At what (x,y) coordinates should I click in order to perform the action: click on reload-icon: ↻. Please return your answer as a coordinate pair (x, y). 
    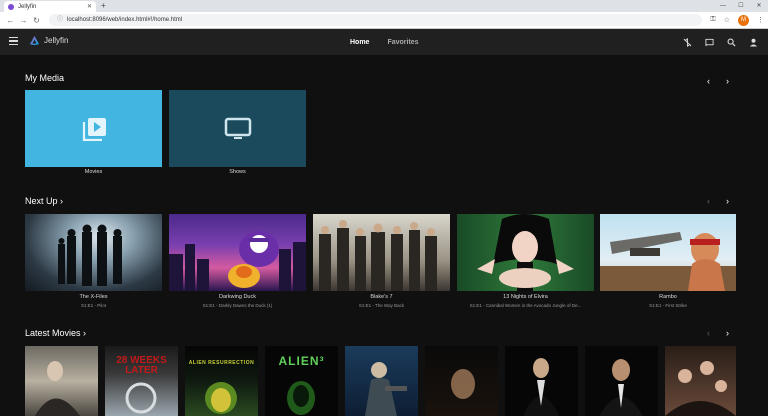
    Looking at the image, I should click on (36, 20).